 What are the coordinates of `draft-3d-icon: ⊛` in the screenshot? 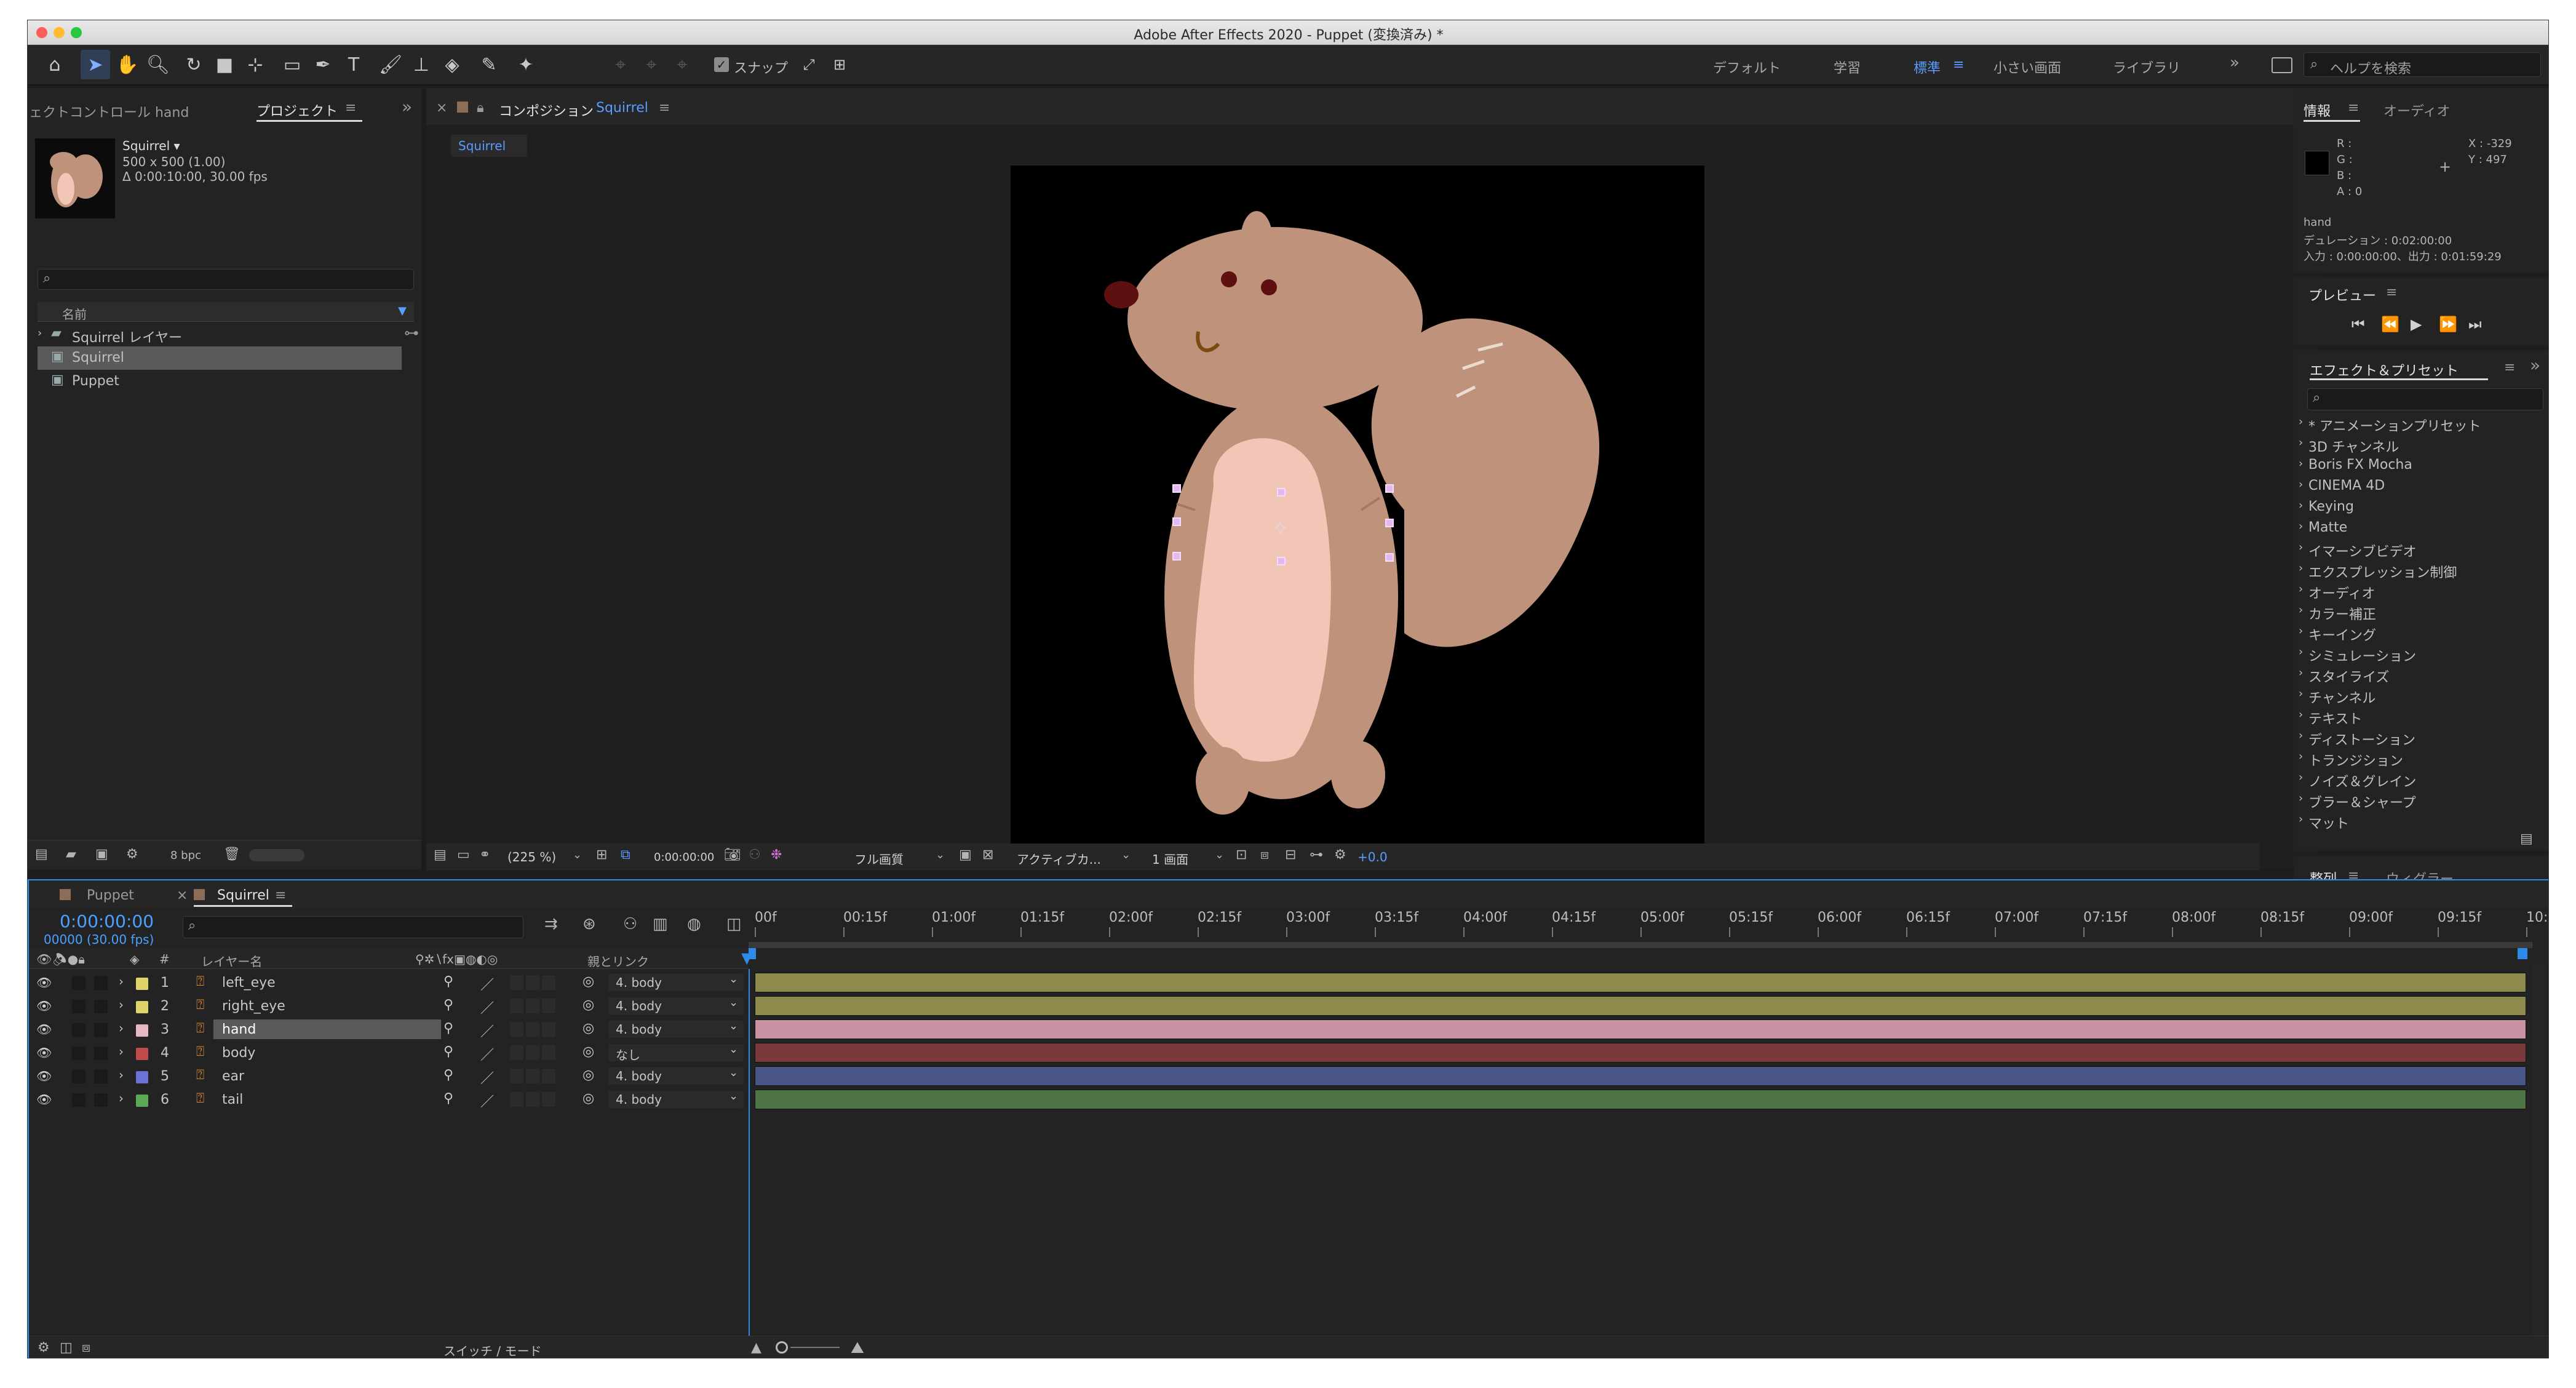 It's located at (589, 924).